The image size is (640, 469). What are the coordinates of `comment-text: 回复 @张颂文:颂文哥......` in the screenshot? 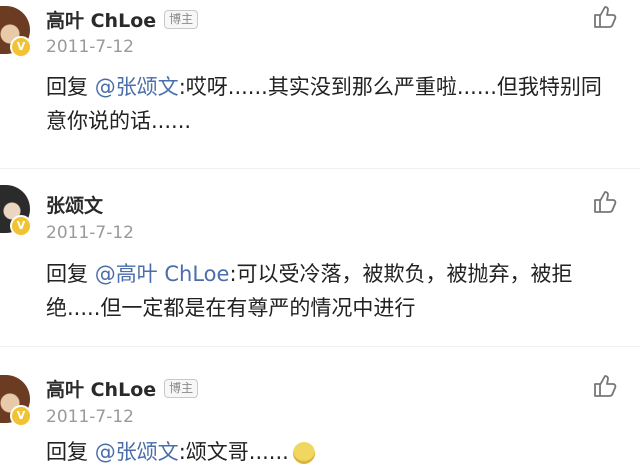 It's located at (331, 452).